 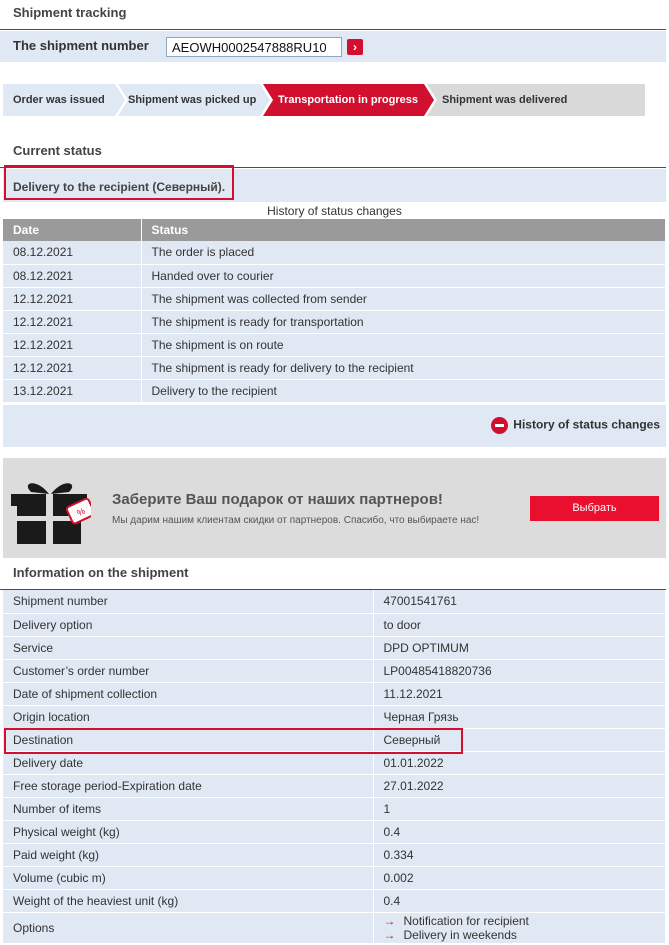 What do you see at coordinates (72, 391) in the screenshot?
I see `history-date: 13.12.2021` at bounding box center [72, 391].